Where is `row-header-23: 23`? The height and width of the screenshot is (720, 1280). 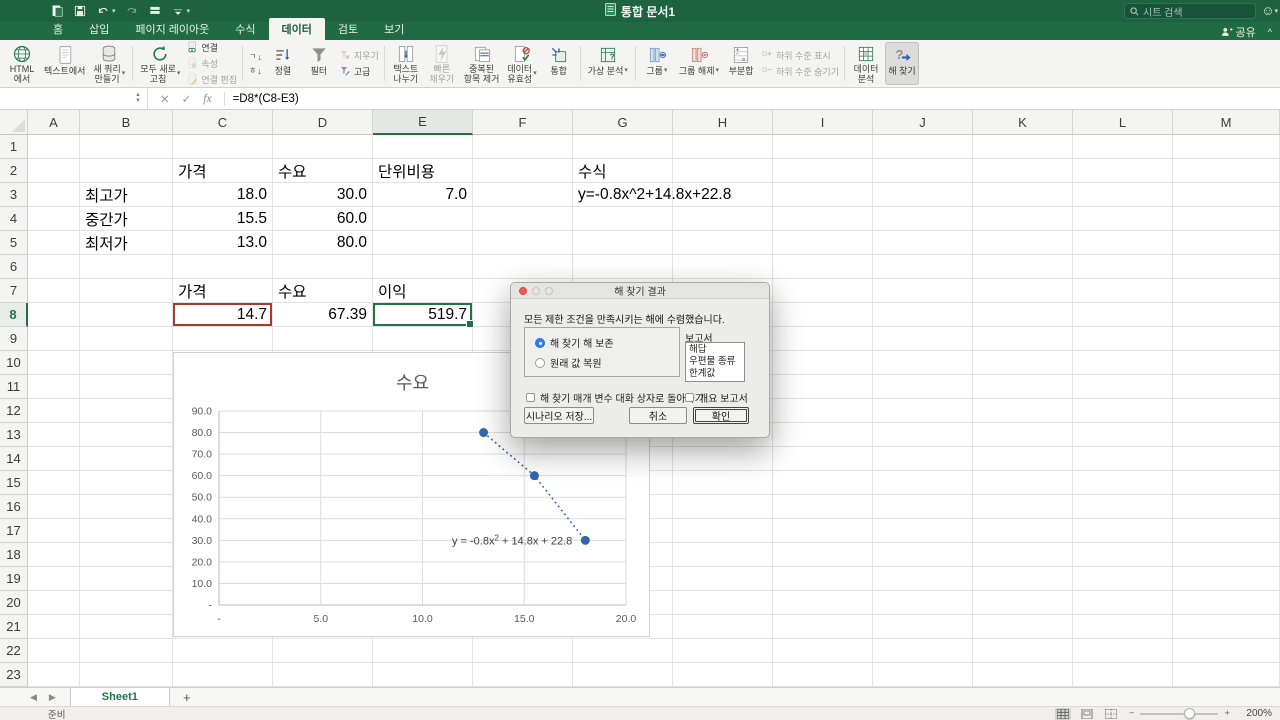
row-header-23: 23 is located at coordinates (14, 675).